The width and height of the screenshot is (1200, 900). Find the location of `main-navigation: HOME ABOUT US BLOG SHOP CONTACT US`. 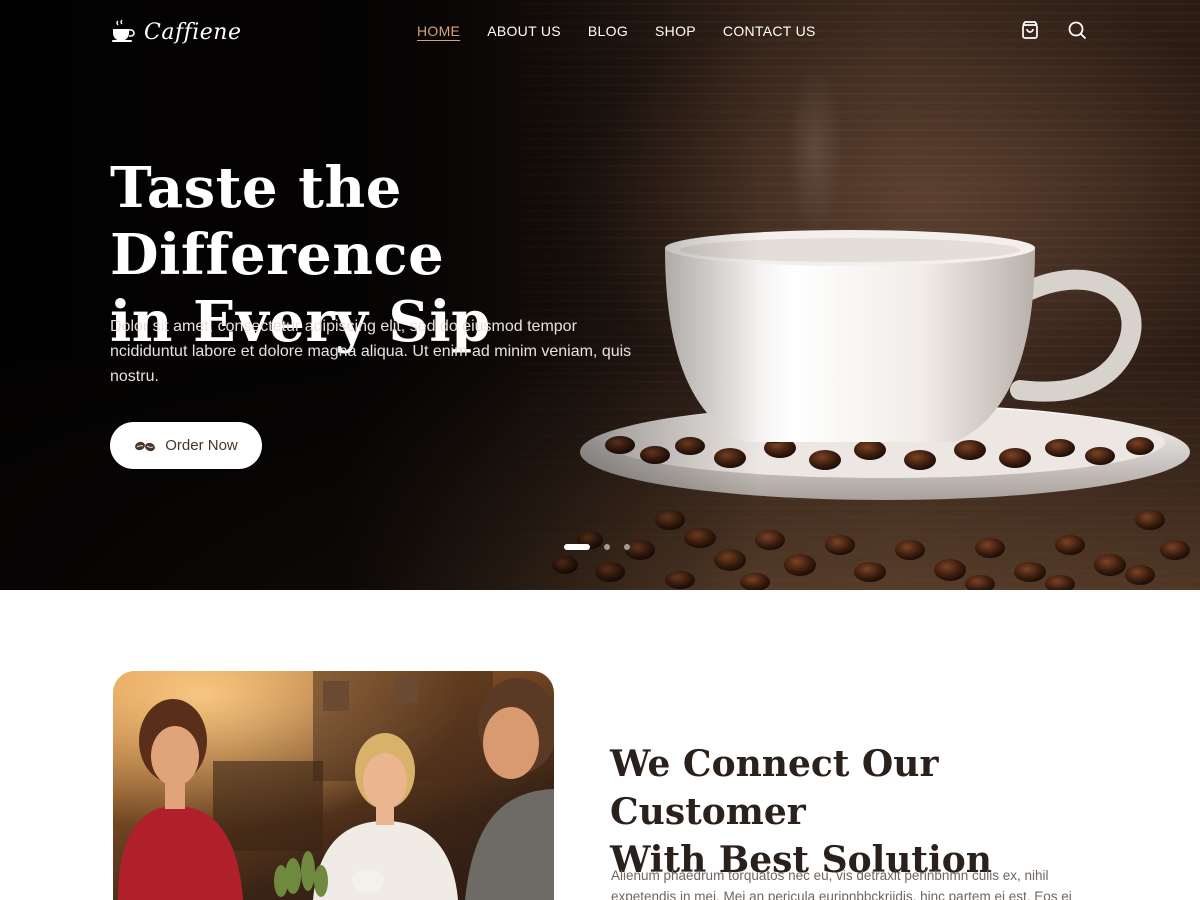

main-navigation: HOME ABOUT US BLOG SHOP CONTACT US is located at coordinates (616, 31).